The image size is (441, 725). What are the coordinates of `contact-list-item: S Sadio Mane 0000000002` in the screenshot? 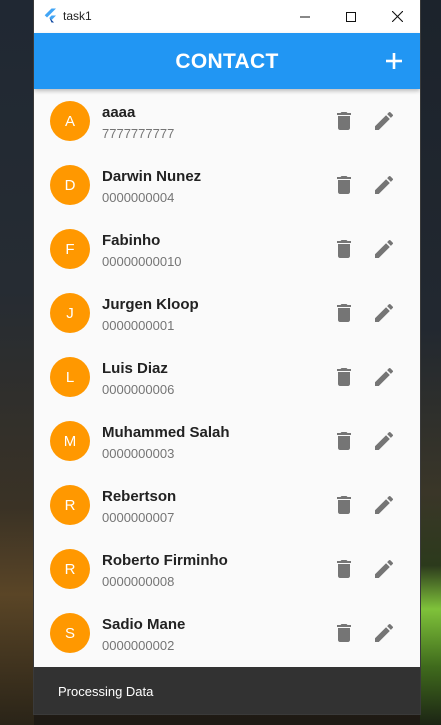 It's located at (227, 633).